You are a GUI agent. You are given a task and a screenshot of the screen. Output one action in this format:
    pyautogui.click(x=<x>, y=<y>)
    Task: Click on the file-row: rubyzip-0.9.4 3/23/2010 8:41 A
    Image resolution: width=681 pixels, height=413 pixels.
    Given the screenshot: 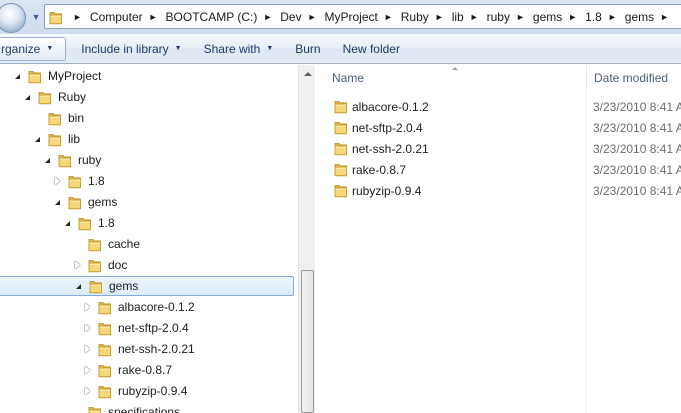 What is the action you would take?
    pyautogui.click(x=498, y=190)
    